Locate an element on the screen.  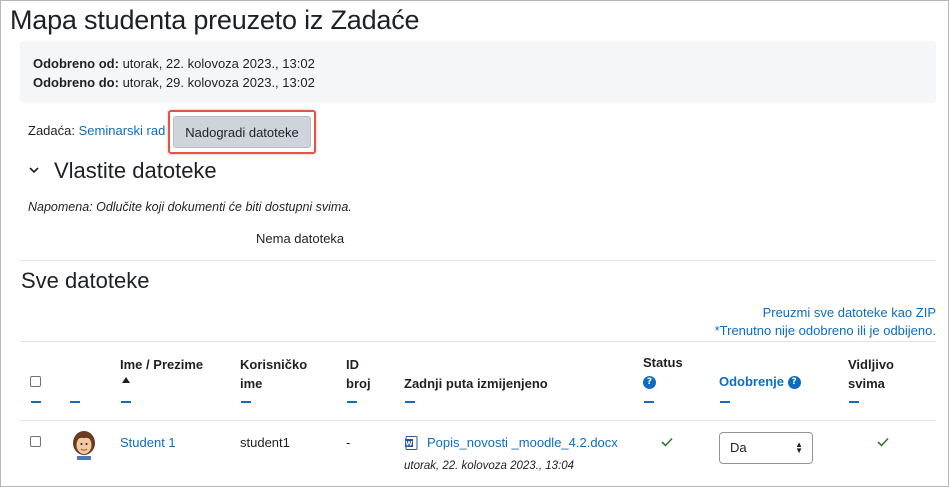
collapse-column-visible is located at coordinates (854, 402).